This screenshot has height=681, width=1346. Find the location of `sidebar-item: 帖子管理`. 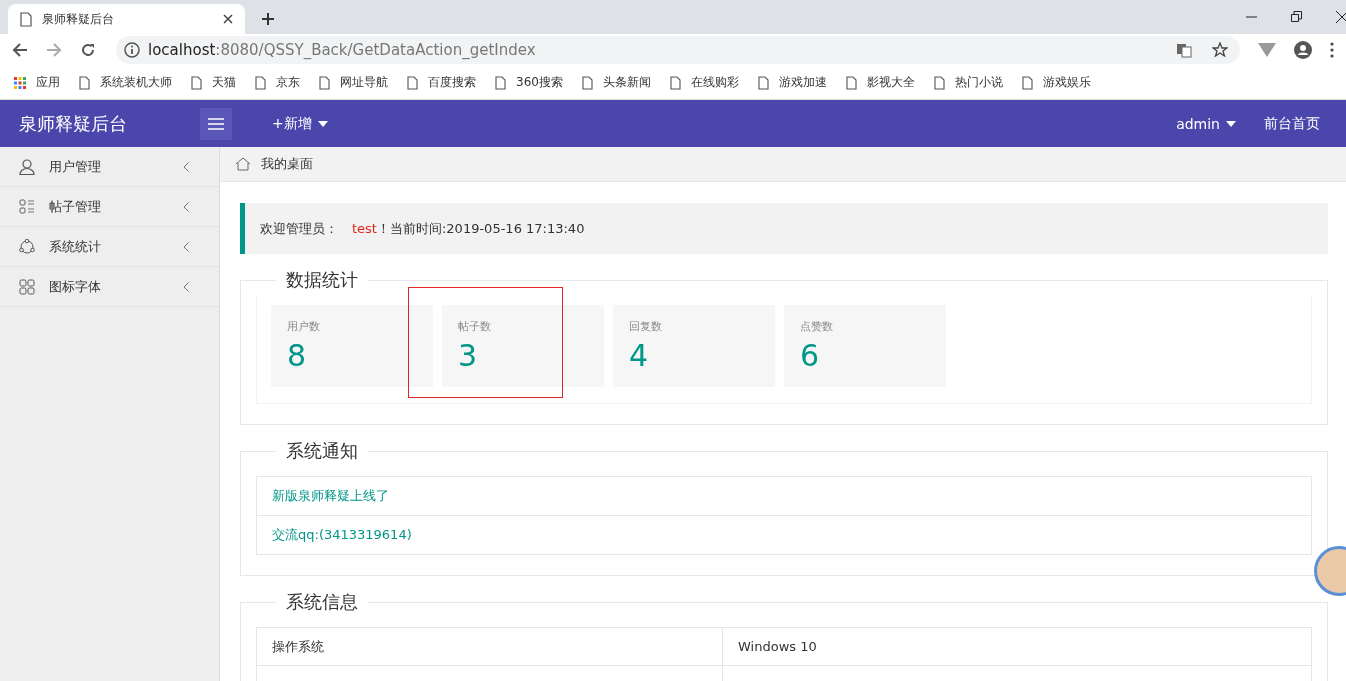

sidebar-item: 帖子管理 is located at coordinates (109, 207).